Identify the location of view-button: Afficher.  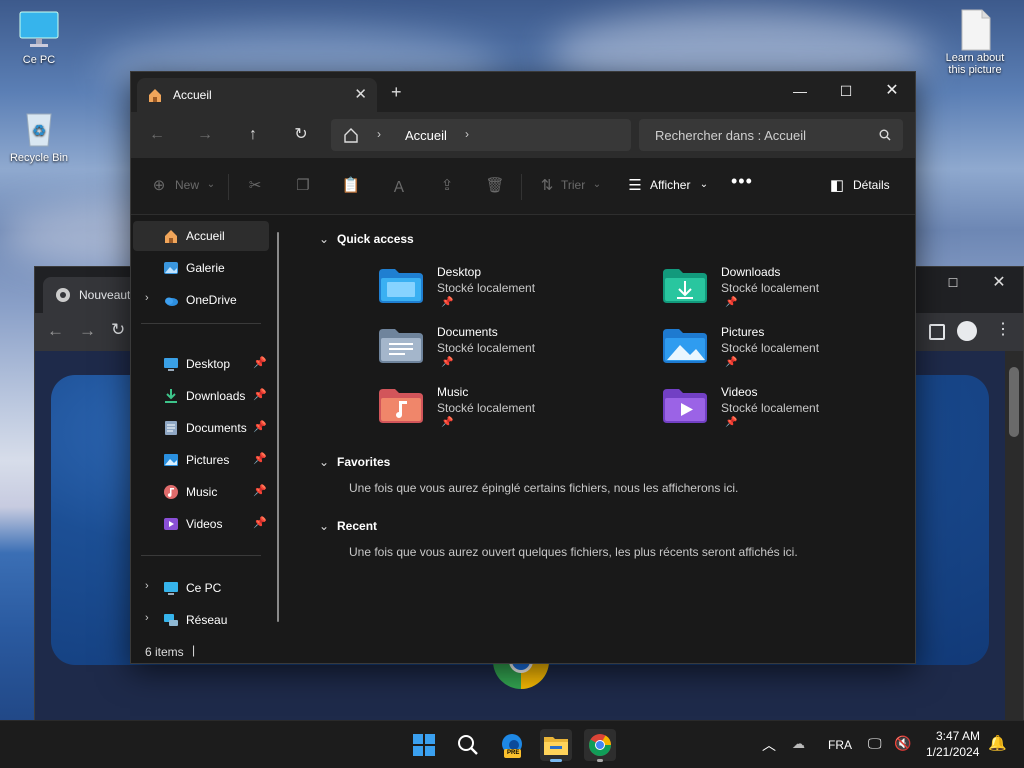
(670, 185).